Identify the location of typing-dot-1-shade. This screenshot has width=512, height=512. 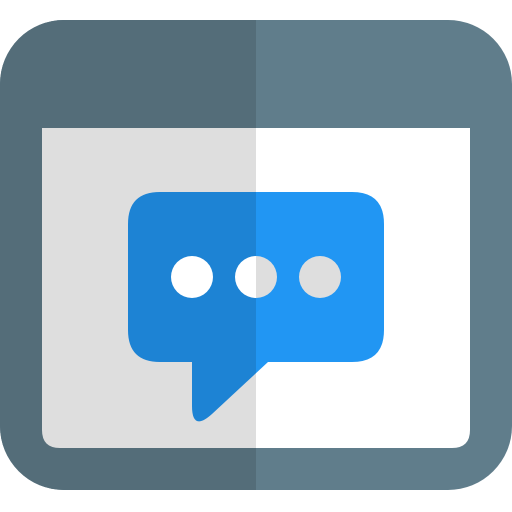
(192, 277).